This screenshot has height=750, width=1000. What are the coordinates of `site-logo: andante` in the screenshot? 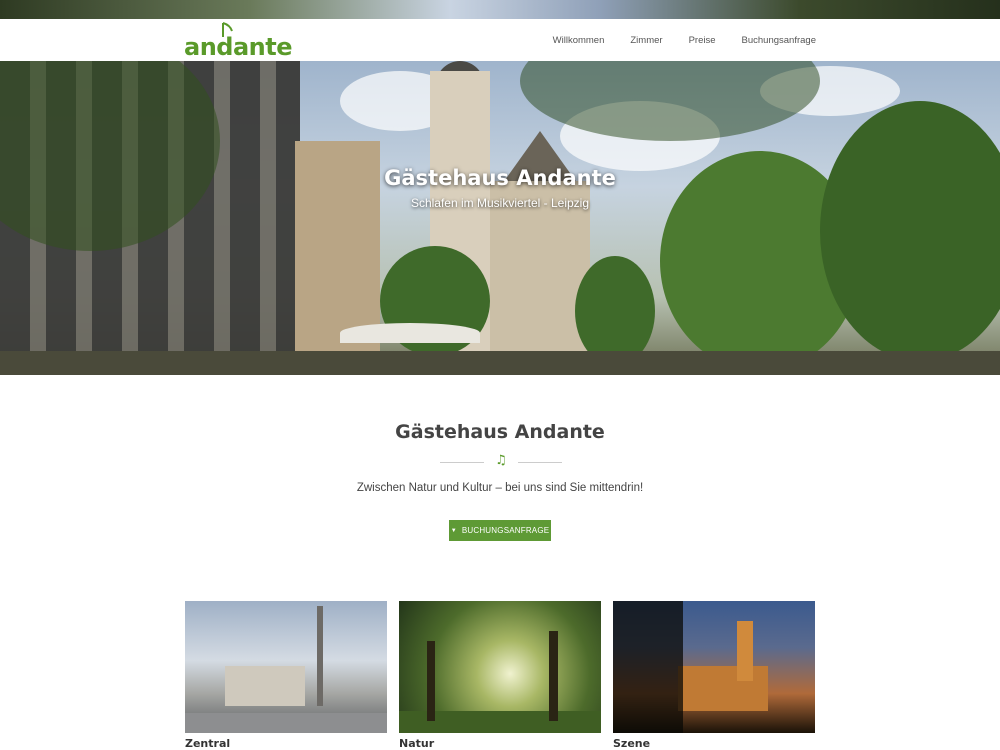 It's located at (238, 40).